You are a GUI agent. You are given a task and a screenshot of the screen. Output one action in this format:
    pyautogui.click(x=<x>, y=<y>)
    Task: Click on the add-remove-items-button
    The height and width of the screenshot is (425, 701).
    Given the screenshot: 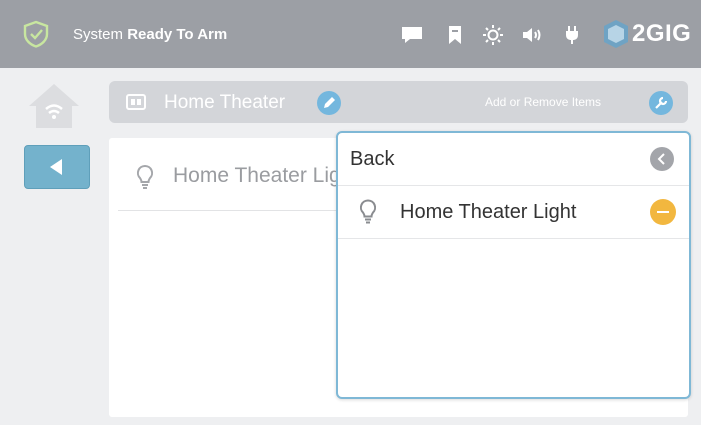 What is the action you would take?
    pyautogui.click(x=661, y=103)
    